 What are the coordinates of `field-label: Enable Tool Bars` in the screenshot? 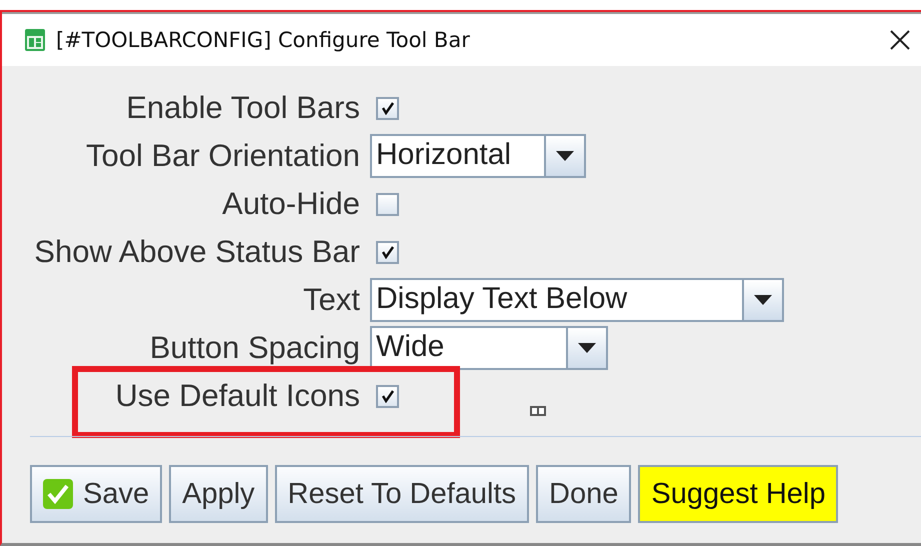 It's located at (243, 108).